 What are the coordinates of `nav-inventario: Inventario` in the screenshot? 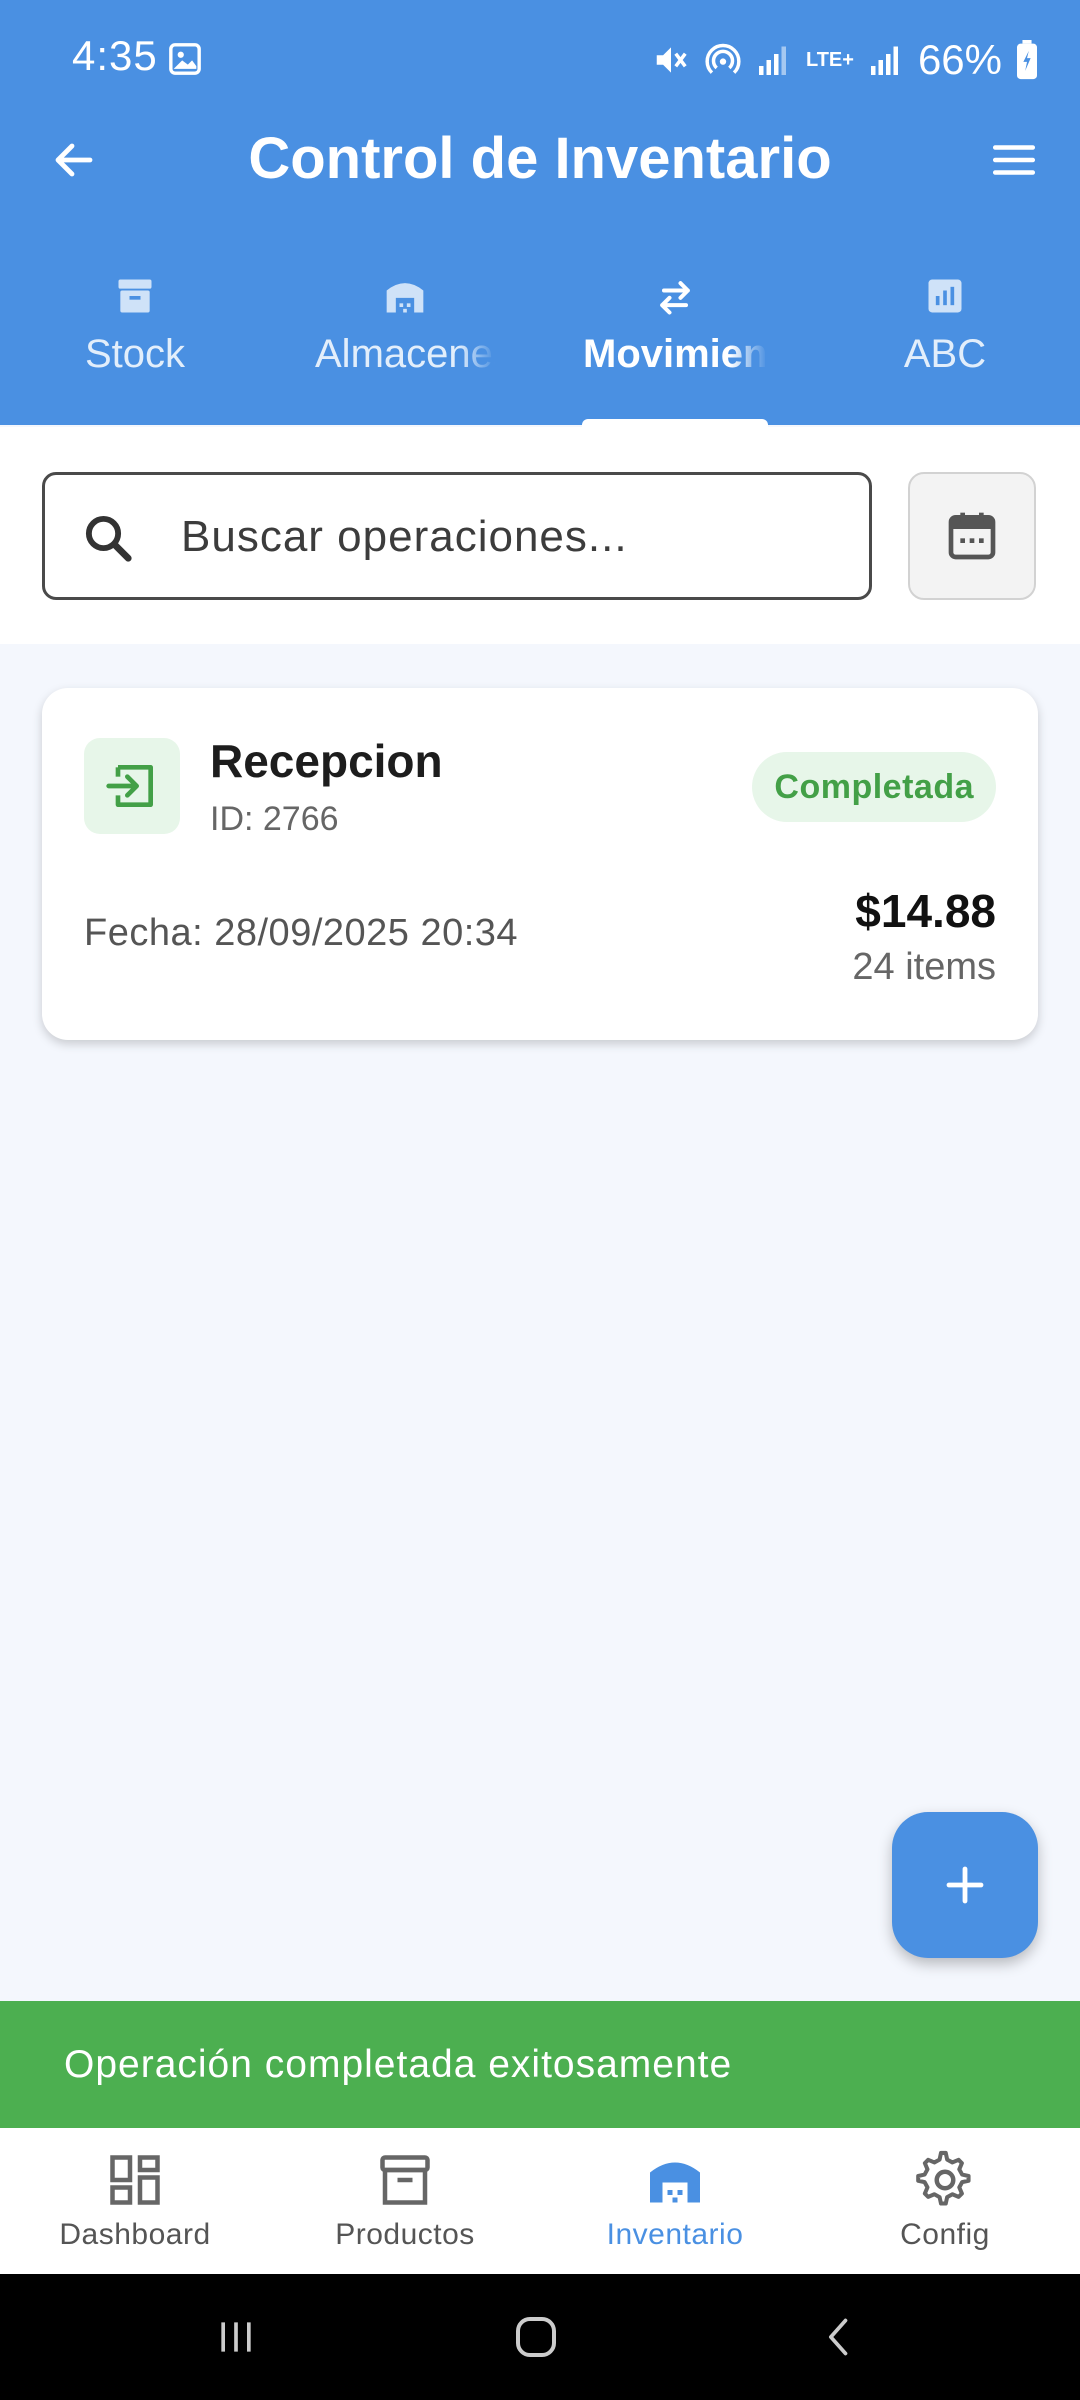 It's located at (675, 2201).